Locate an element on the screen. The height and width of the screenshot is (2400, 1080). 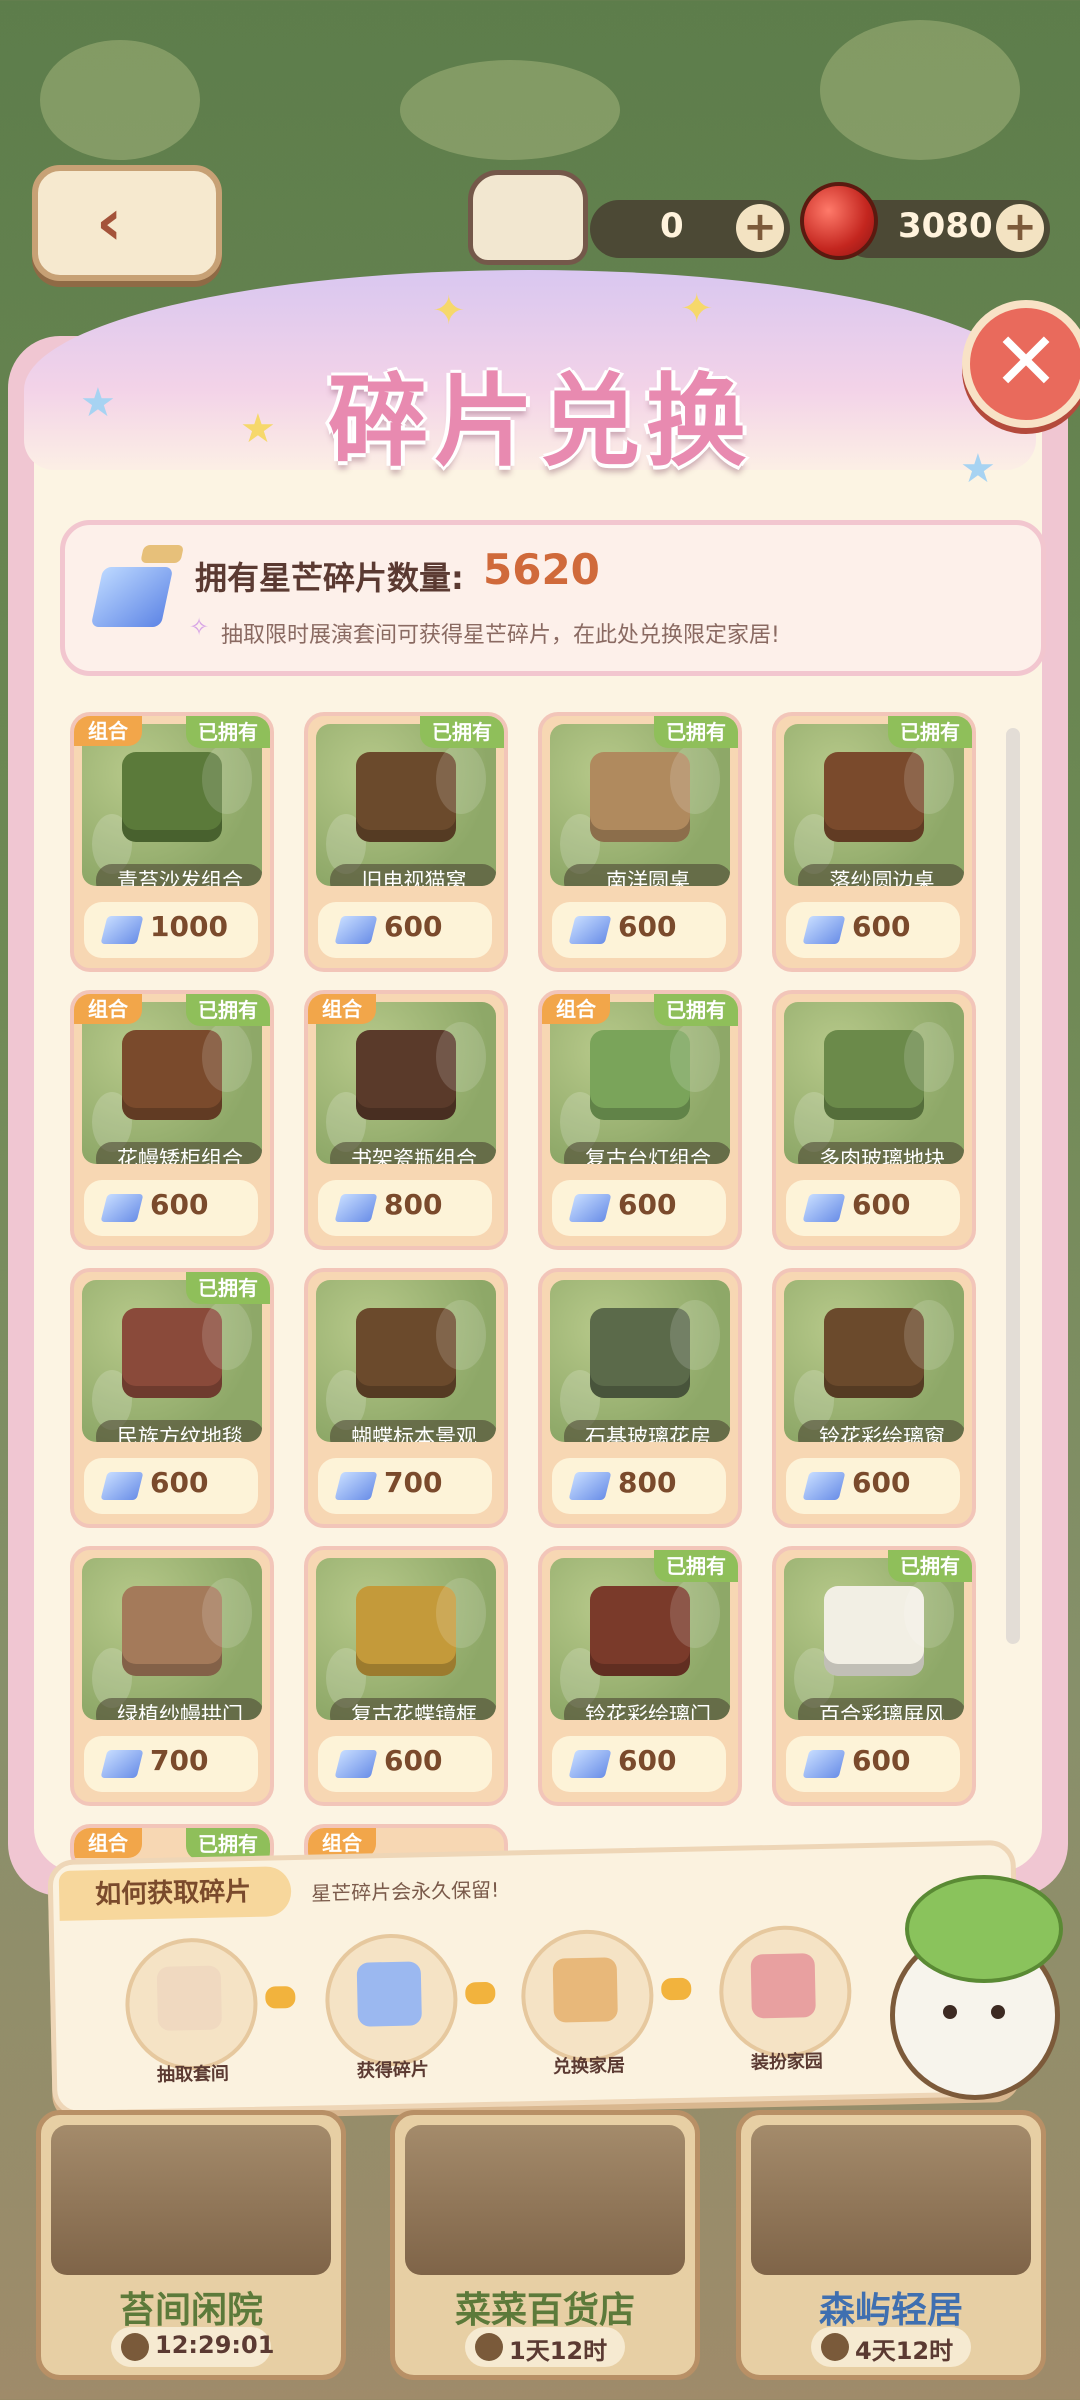
item-card: 书架瓷瓶组合 组合 800 is located at coordinates (406, 1120).